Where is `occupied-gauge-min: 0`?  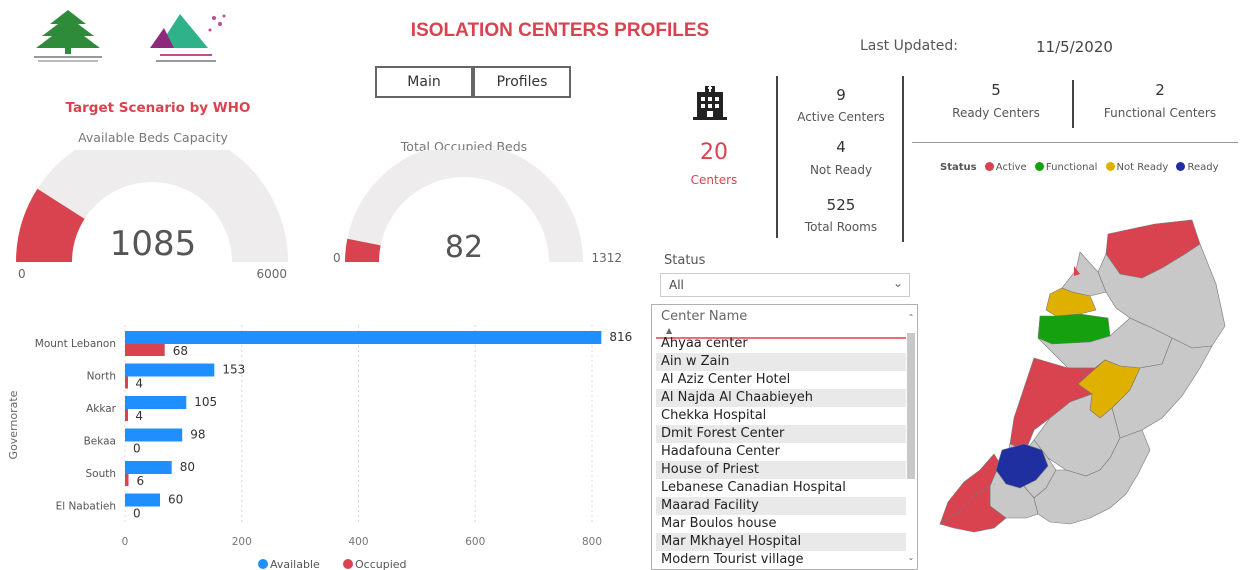 occupied-gauge-min: 0 is located at coordinates (337, 258).